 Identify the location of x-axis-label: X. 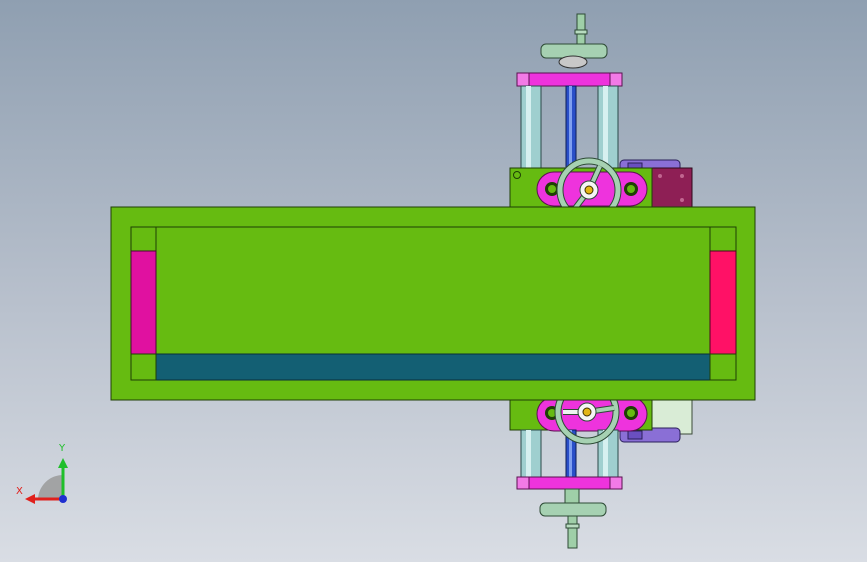
(19, 491).